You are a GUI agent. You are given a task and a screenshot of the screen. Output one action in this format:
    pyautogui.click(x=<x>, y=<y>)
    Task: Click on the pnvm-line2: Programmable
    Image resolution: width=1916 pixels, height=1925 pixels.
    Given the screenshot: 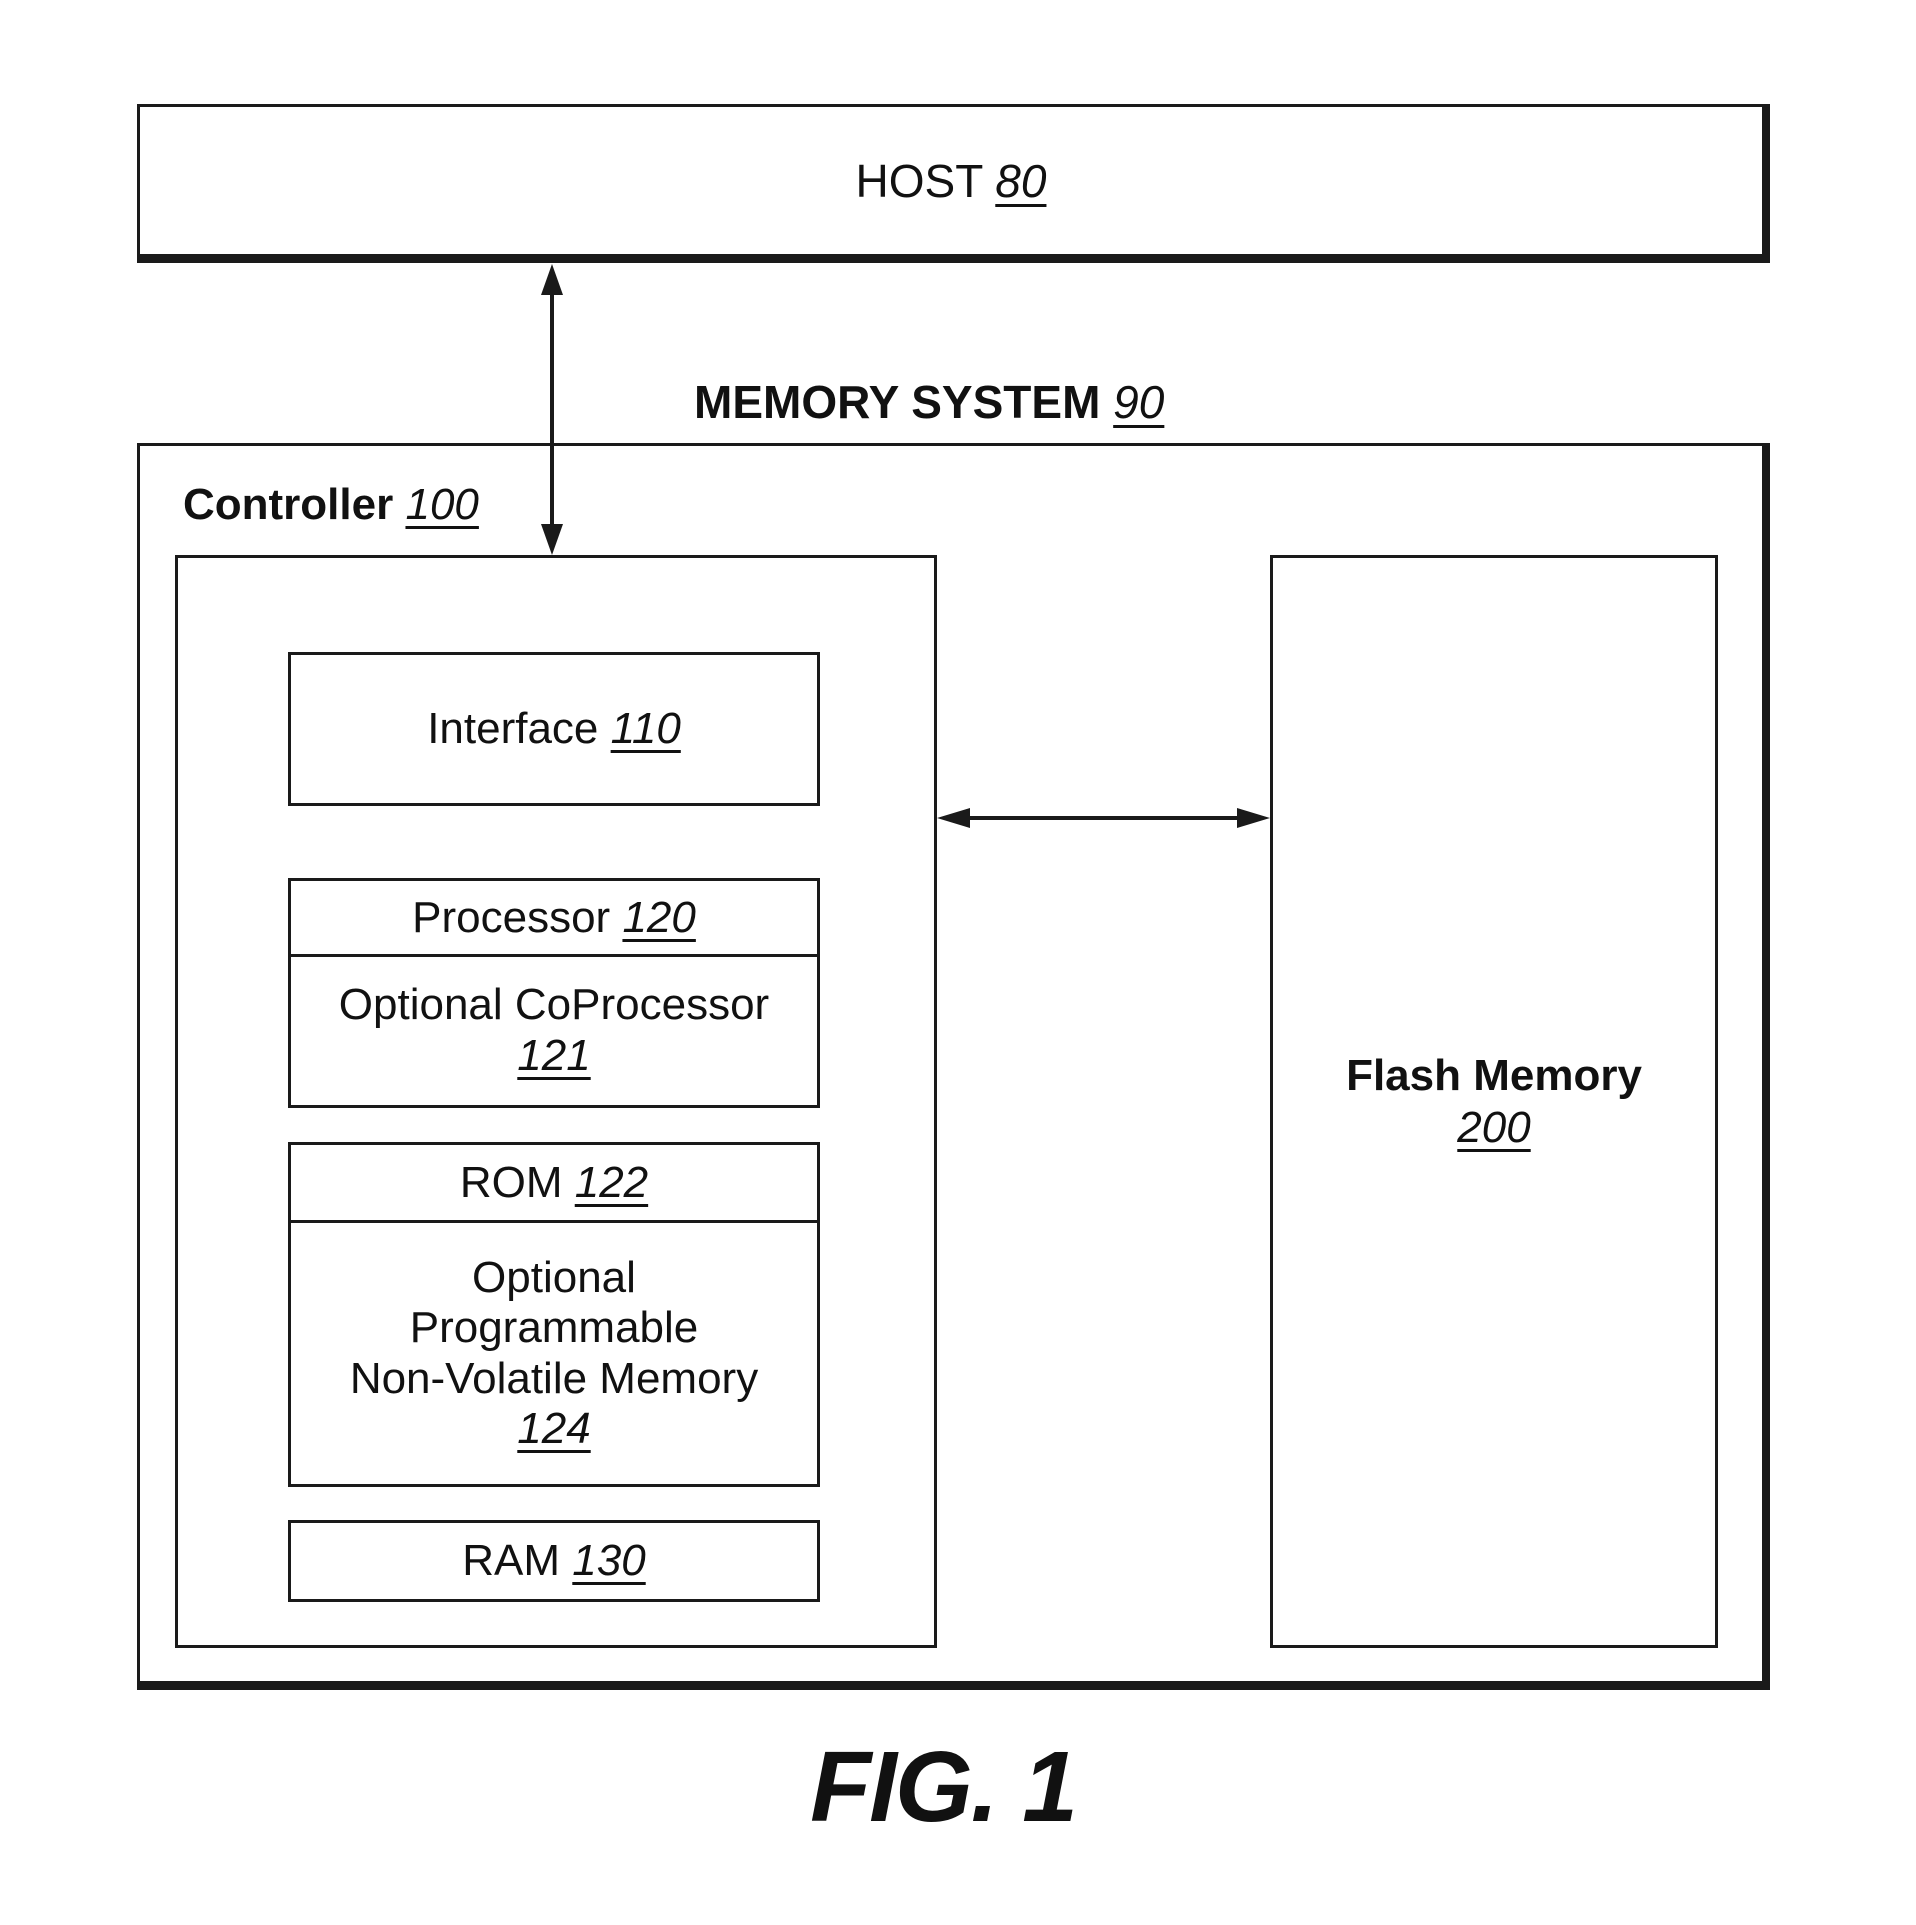 What is the action you would take?
    pyautogui.click(x=554, y=1328)
    